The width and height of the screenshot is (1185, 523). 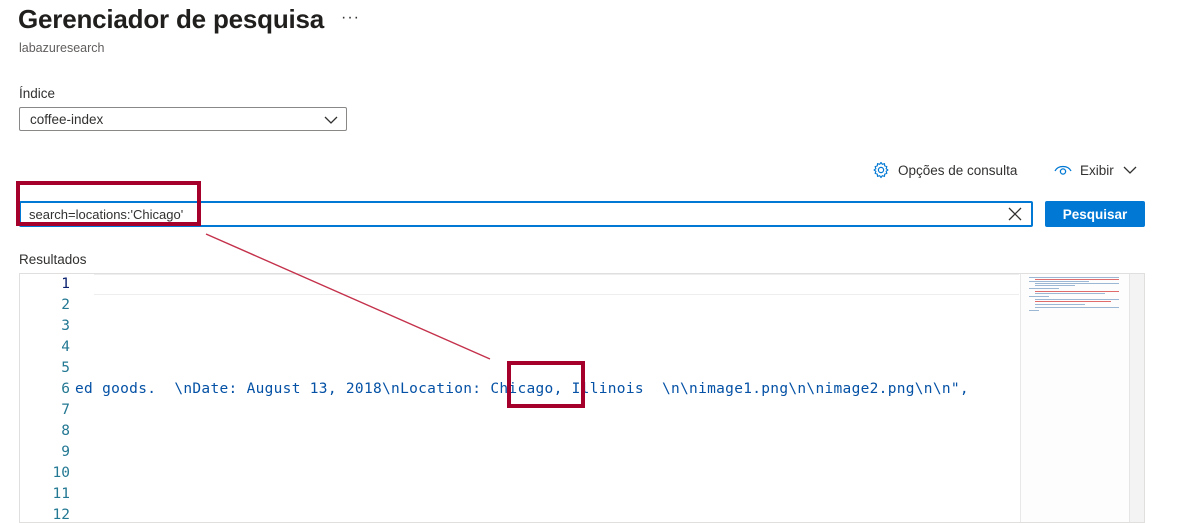 What do you see at coordinates (65, 452) in the screenshot?
I see `line-number: 9` at bounding box center [65, 452].